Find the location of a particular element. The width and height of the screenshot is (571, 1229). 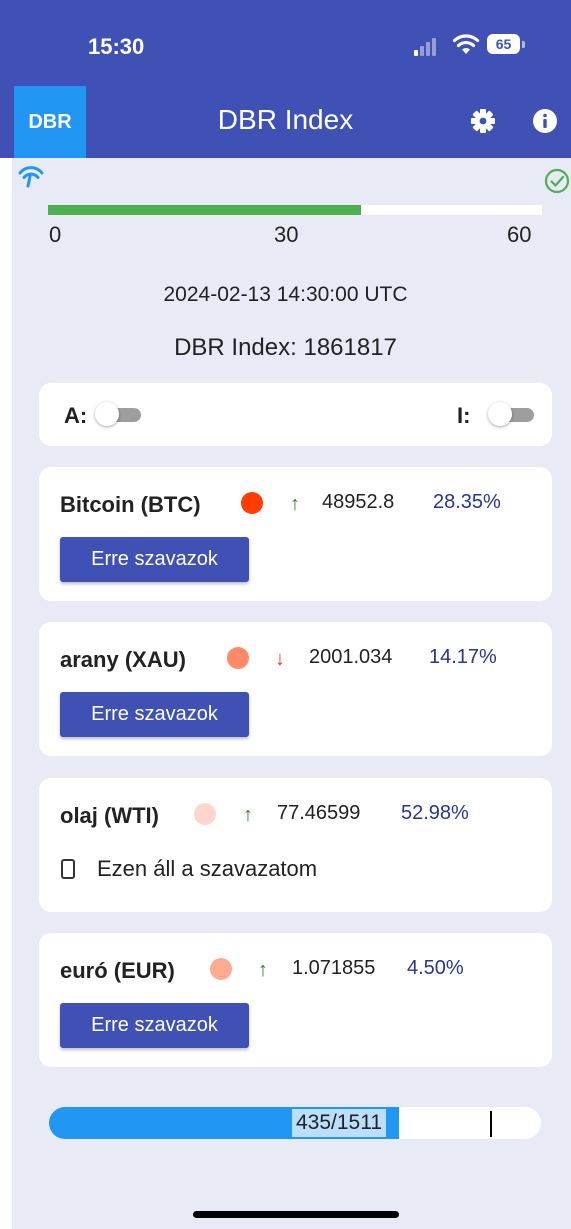

vote-count-bar: 435/1511 is located at coordinates (295, 1123).